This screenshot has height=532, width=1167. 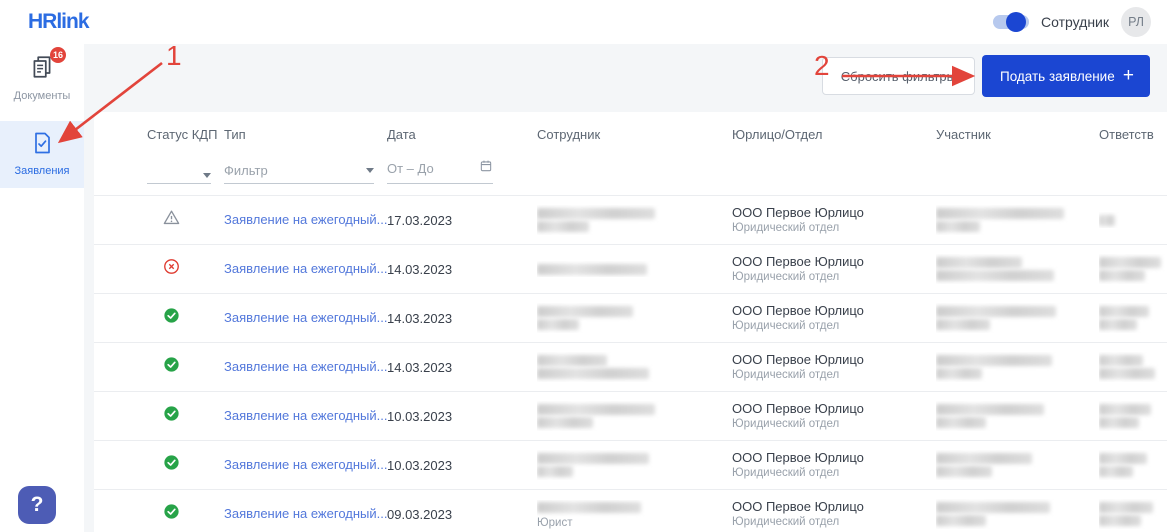 I want to click on role-toggle, so click(x=1010, y=22).